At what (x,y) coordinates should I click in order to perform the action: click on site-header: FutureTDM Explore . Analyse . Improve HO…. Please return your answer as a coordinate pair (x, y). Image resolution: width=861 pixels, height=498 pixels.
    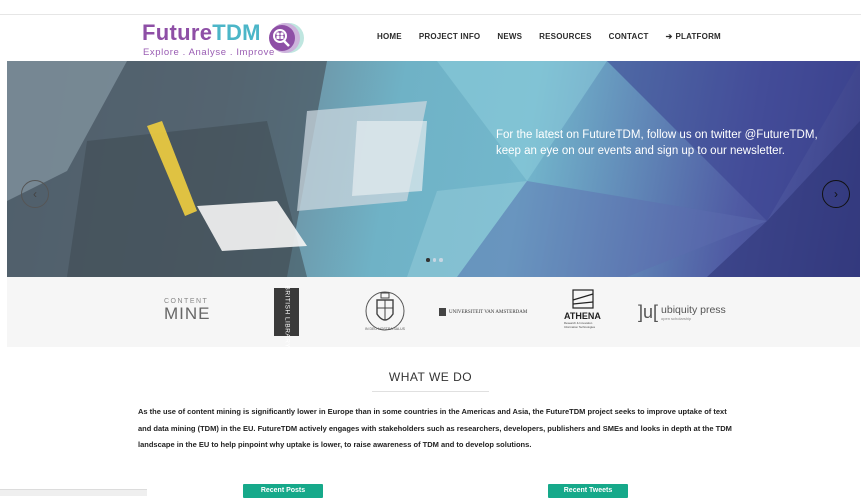
    Looking at the image, I should click on (430, 38).